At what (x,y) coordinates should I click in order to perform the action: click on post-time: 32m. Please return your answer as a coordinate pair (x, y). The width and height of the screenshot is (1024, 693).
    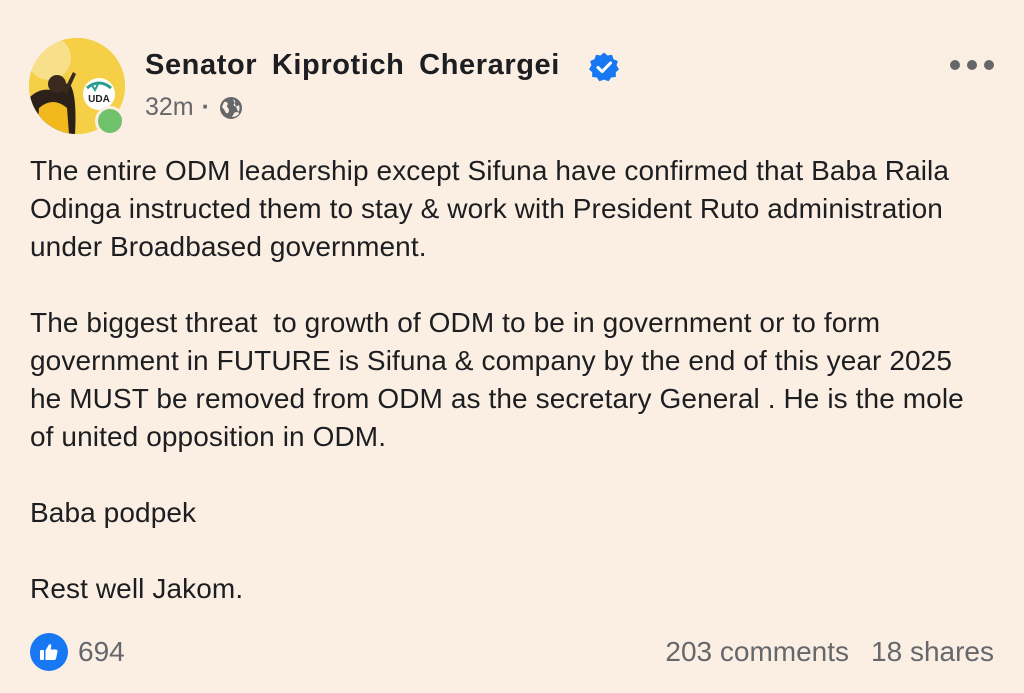
    Looking at the image, I should click on (169, 107).